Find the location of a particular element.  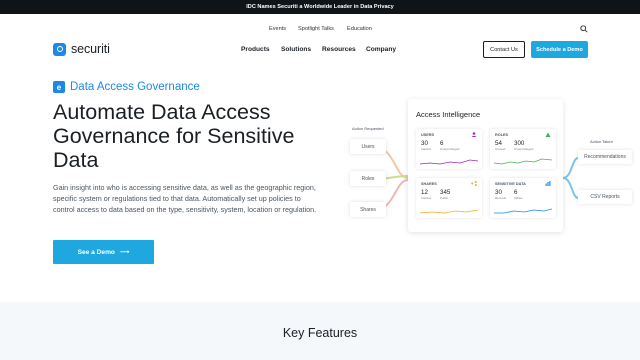

action-requested-label: Action Requested is located at coordinates (368, 128).